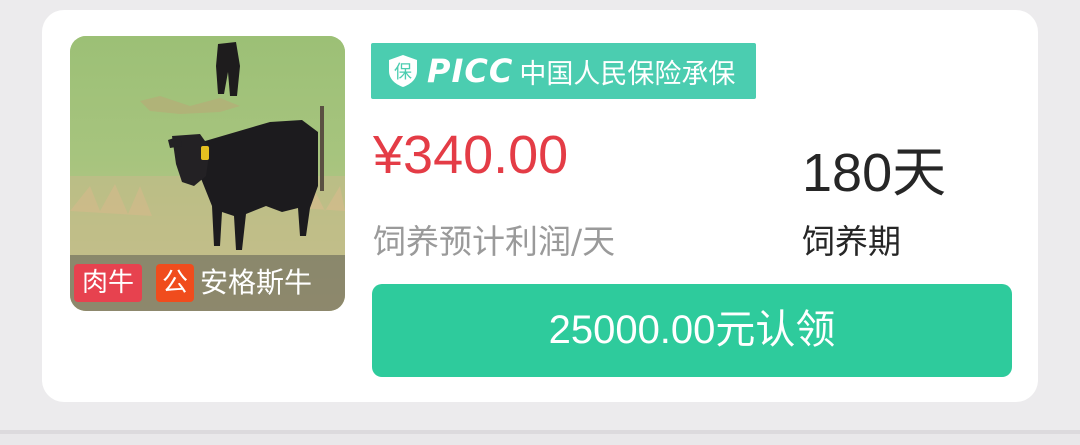 This screenshot has width=1080, height=445. What do you see at coordinates (494, 241) in the screenshot?
I see `daily-profit-label: 饲养预计利润/天` at bounding box center [494, 241].